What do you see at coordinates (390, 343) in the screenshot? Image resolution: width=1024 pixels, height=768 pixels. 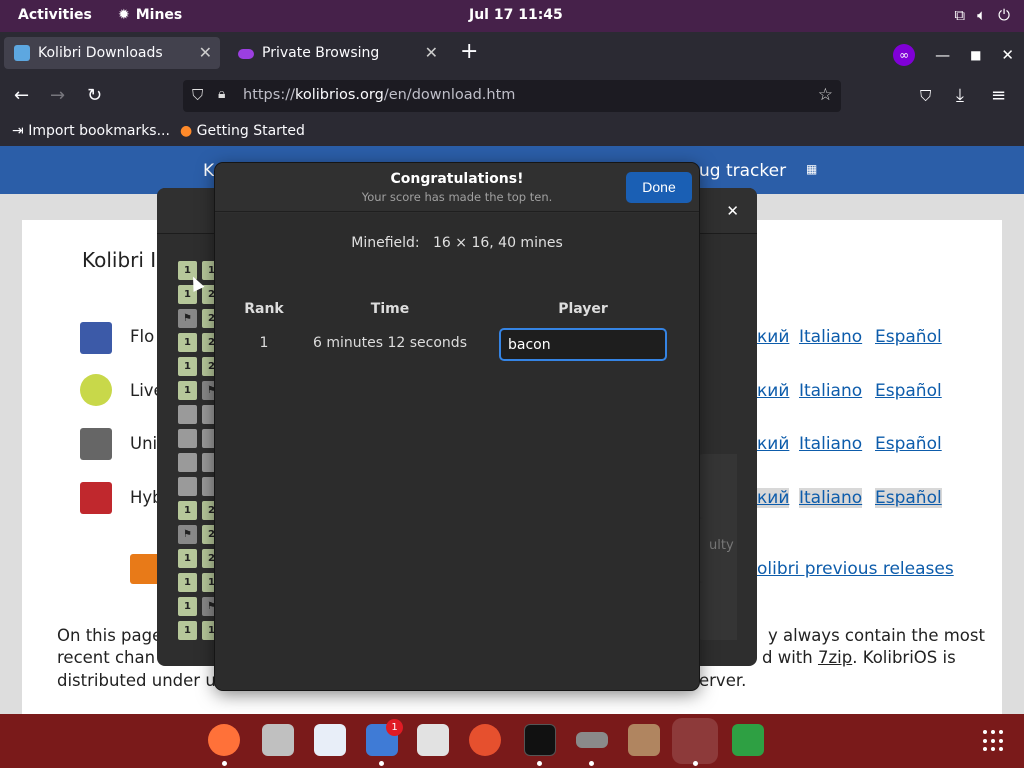 I see `score-time: 6 minutes 12 seconds` at bounding box center [390, 343].